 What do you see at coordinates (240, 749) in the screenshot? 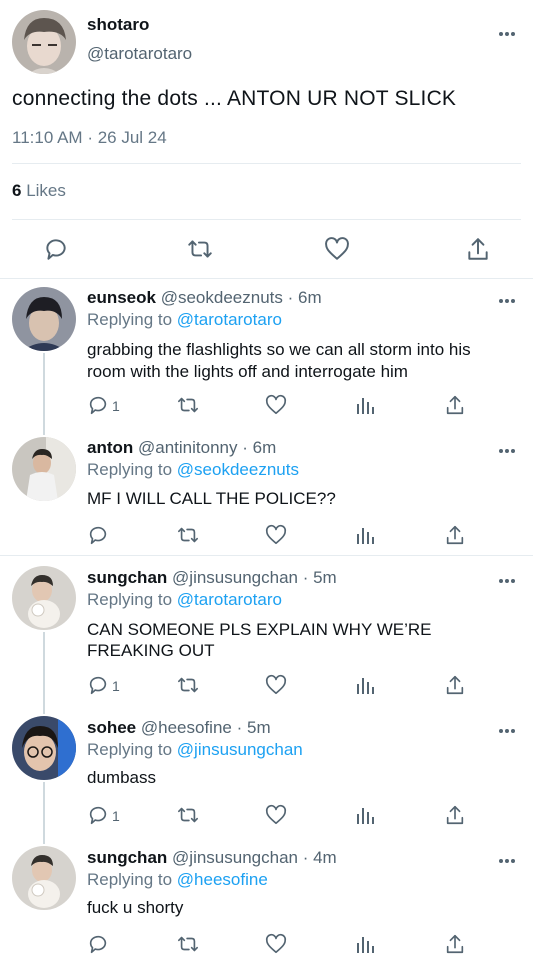
I see `replying-to-link: @jinsusungchan` at bounding box center [240, 749].